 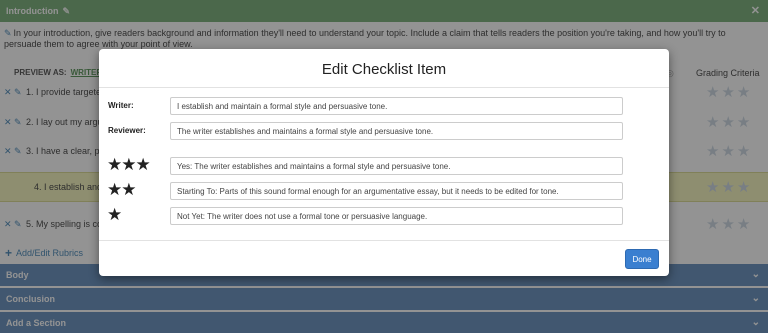 What do you see at coordinates (642, 259) in the screenshot?
I see `done-button: Done` at bounding box center [642, 259].